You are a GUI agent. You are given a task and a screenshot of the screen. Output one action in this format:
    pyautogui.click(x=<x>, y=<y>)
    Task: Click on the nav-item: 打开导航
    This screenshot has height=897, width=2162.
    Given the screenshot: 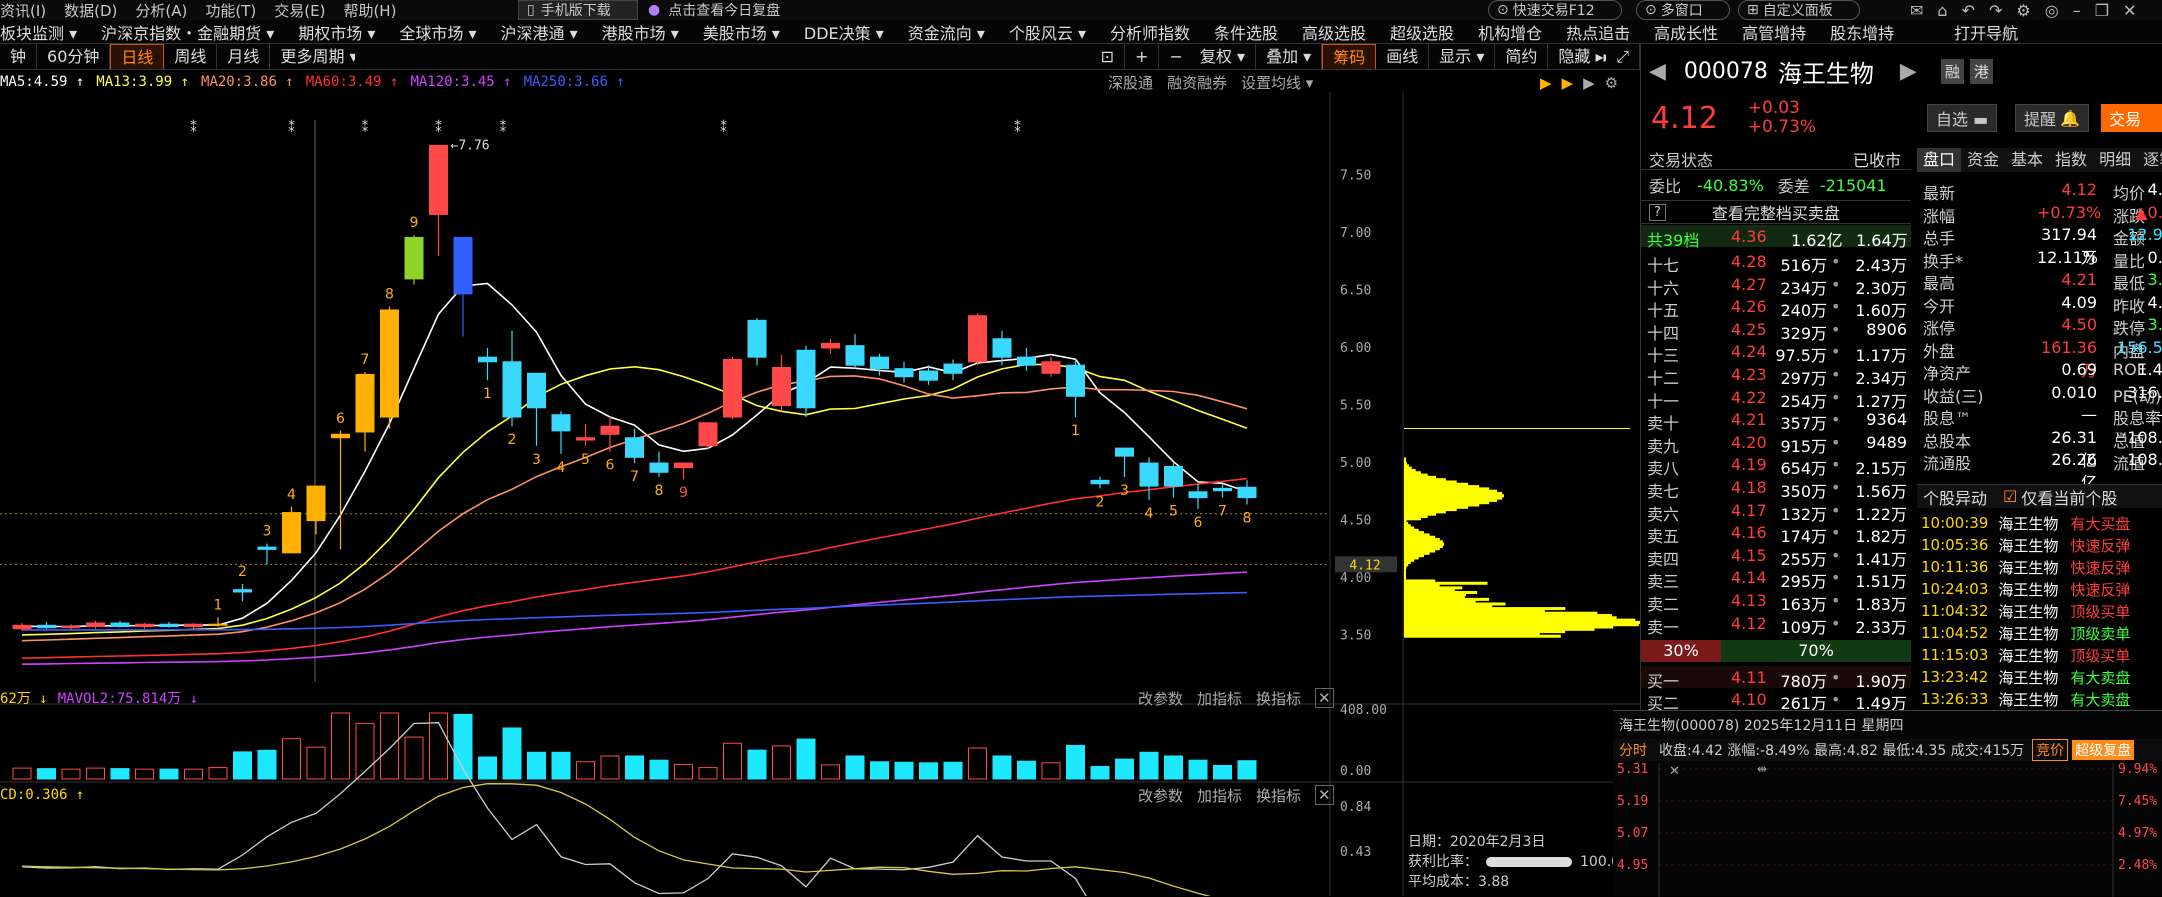 What is the action you would take?
    pyautogui.click(x=1986, y=32)
    